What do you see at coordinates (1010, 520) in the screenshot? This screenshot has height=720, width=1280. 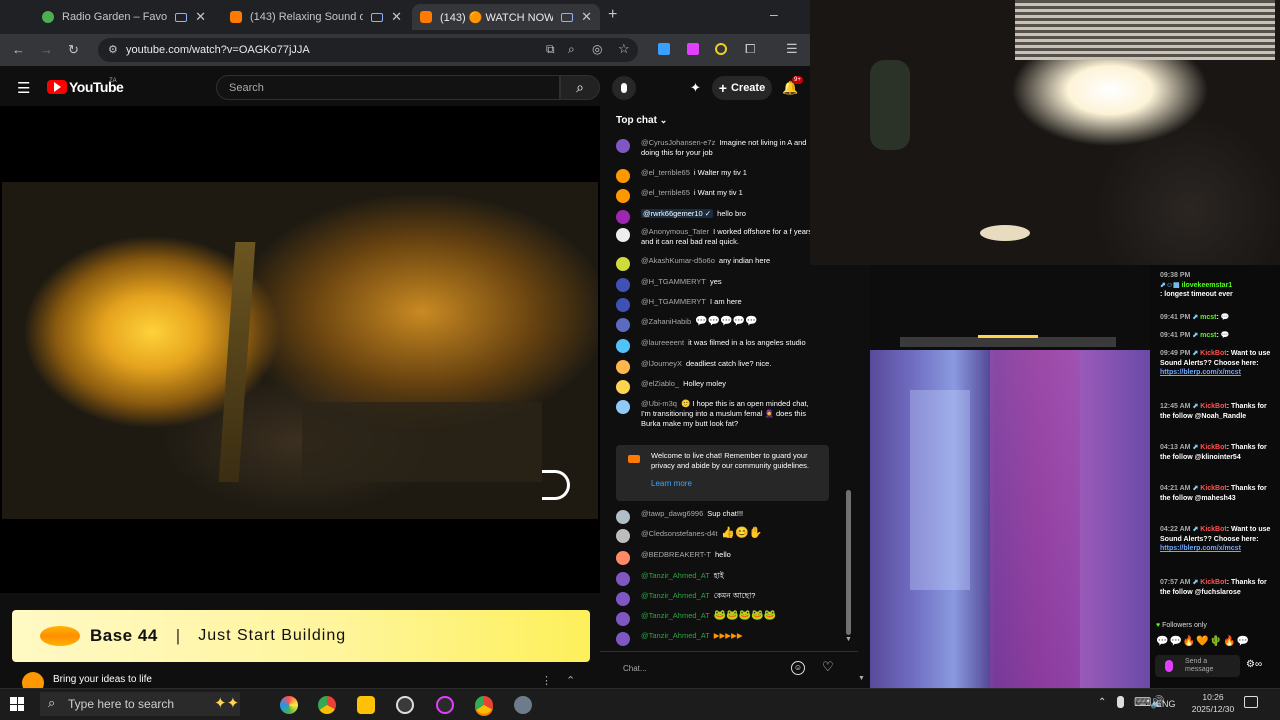 I see `game-scene` at bounding box center [1010, 520].